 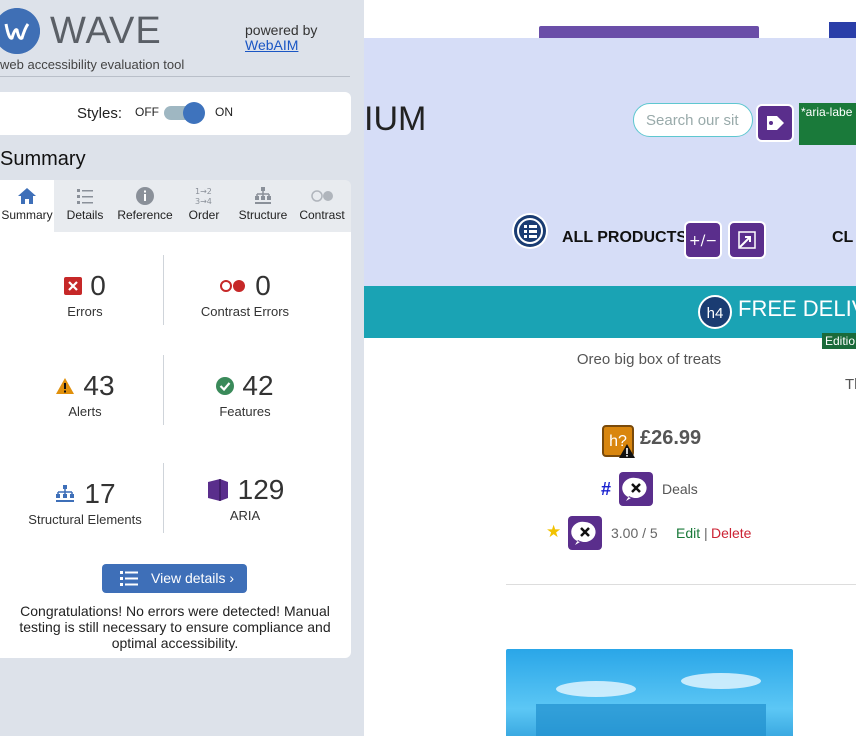 I want to click on view-details-button: View details ›, so click(x=174, y=578).